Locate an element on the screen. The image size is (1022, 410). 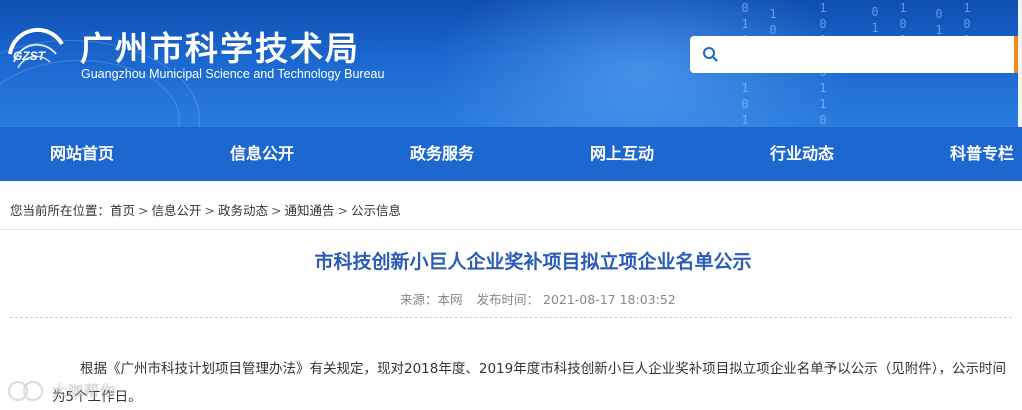
watermark: 大咖帮你 is located at coordinates (71, 391).